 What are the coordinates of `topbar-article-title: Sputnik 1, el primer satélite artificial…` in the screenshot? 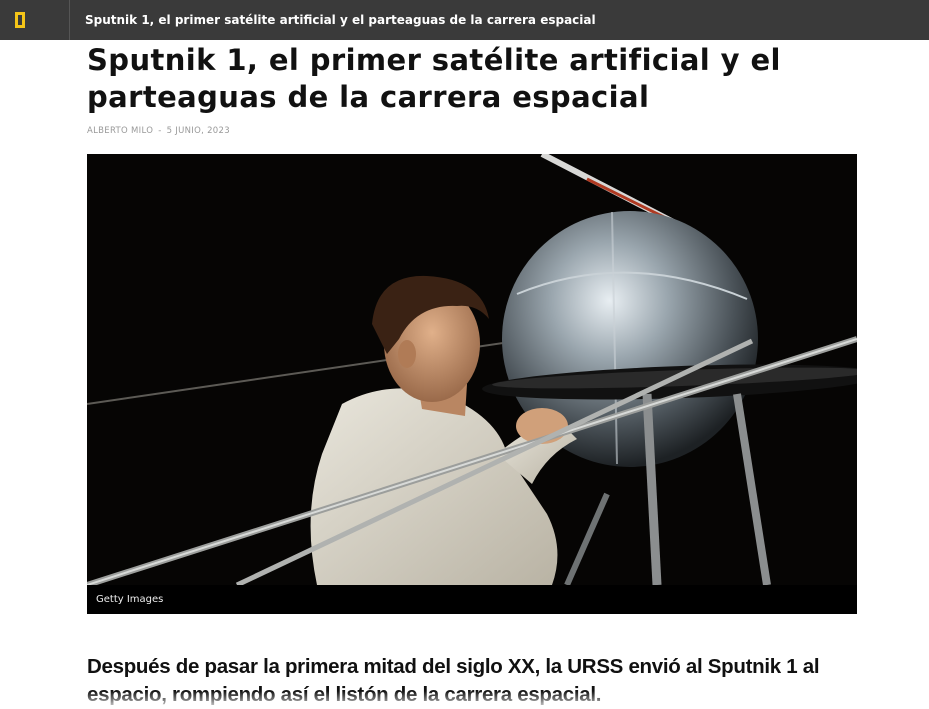 It's located at (340, 20).